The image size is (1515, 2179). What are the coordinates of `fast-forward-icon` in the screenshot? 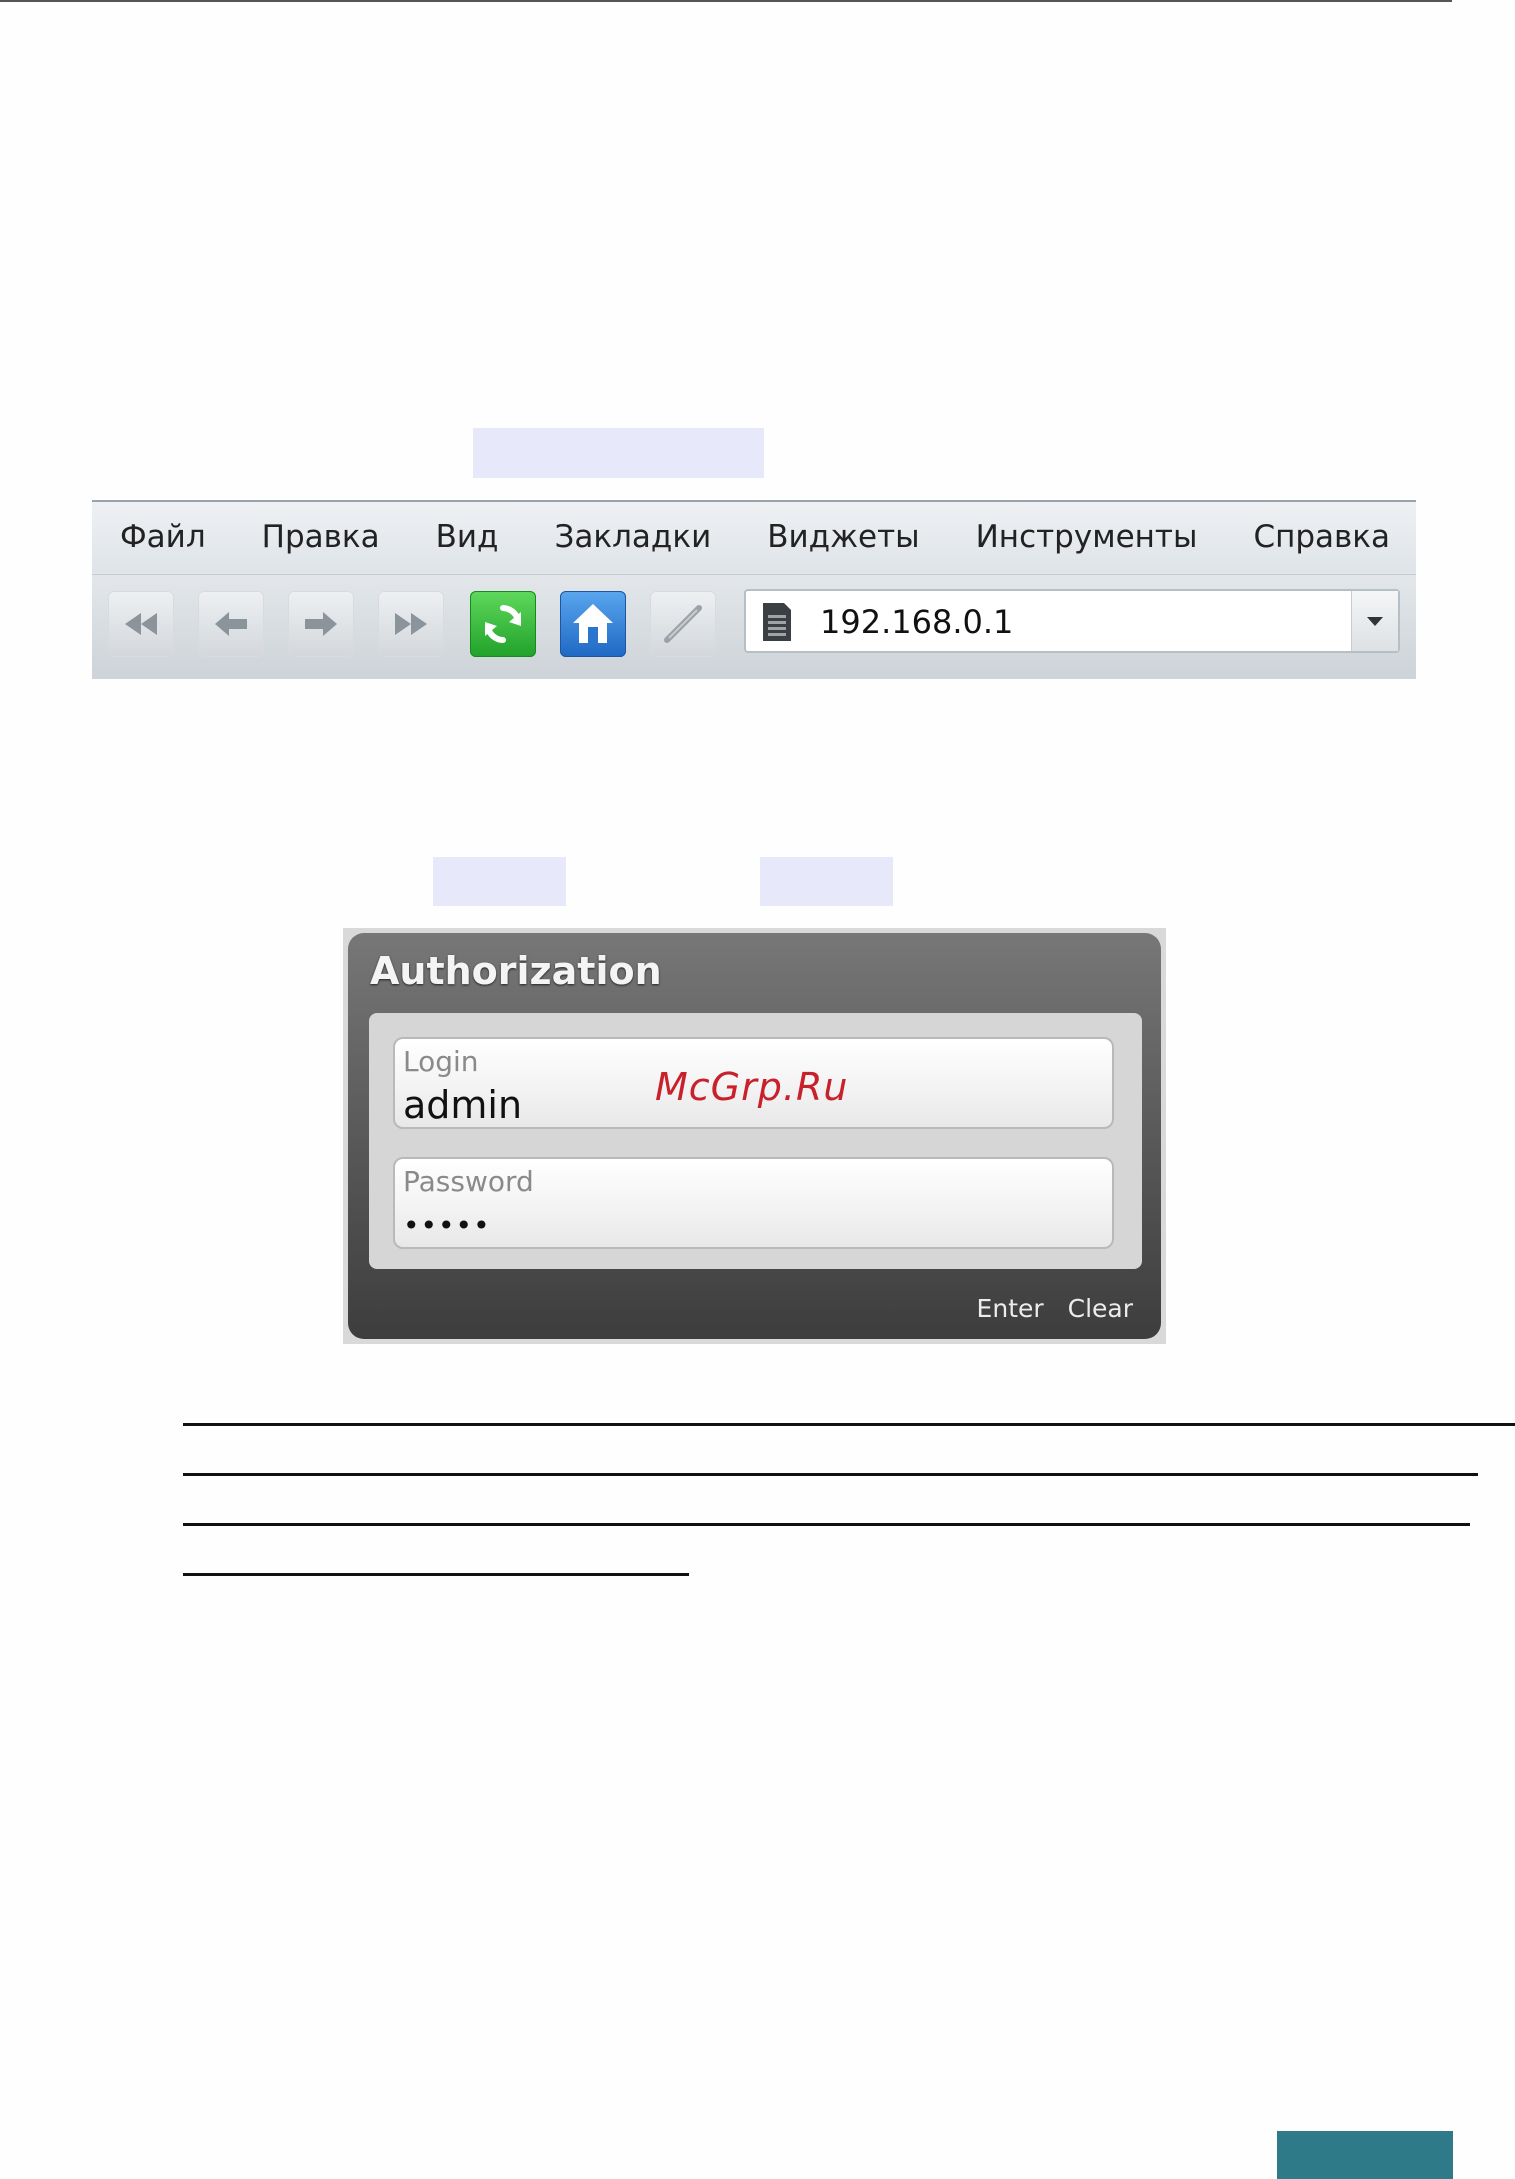 It's located at (411, 624).